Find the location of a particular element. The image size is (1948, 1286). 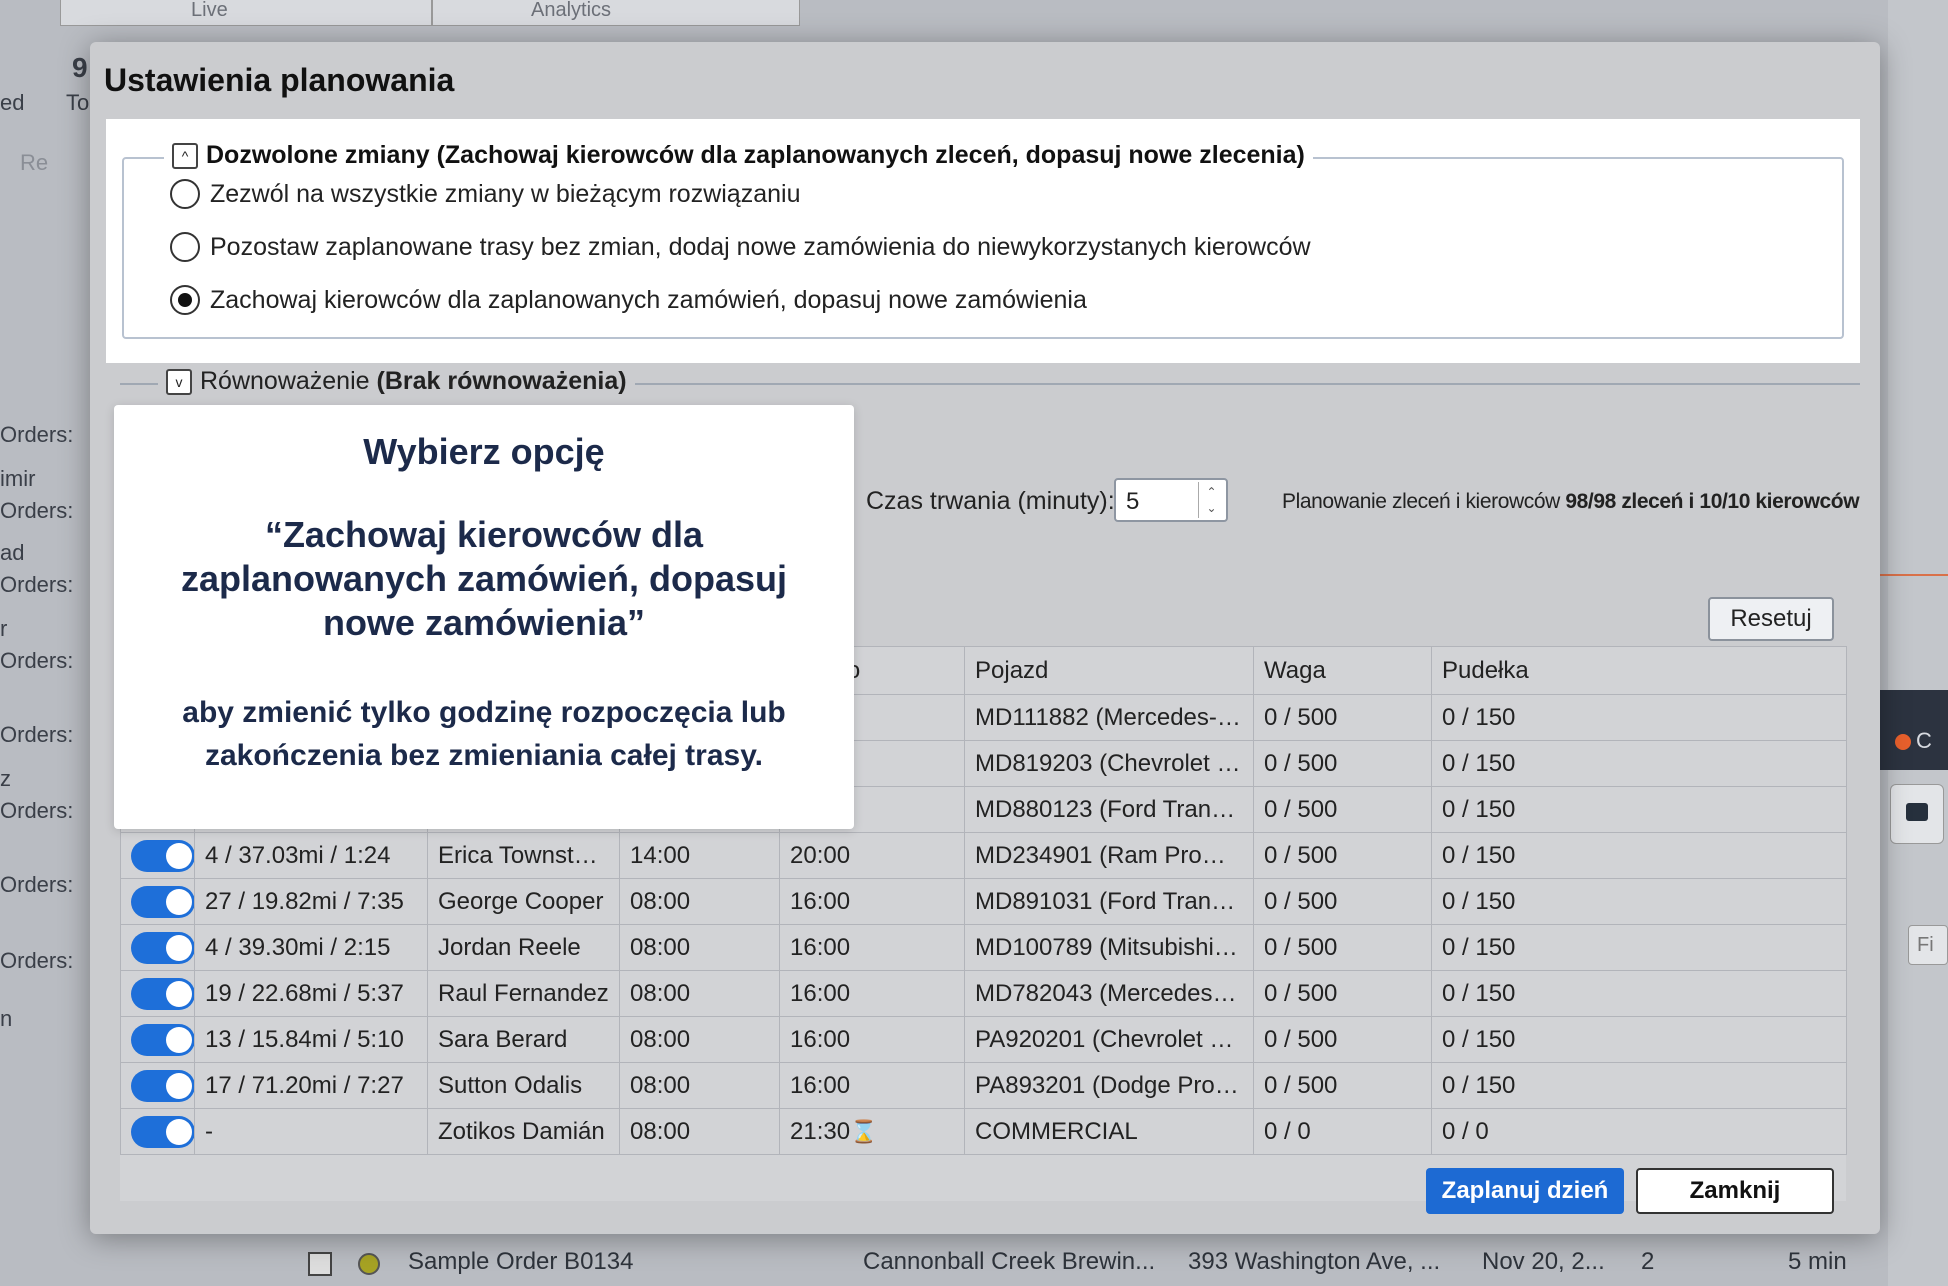

end-cell: 20:00 is located at coordinates (872, 855).